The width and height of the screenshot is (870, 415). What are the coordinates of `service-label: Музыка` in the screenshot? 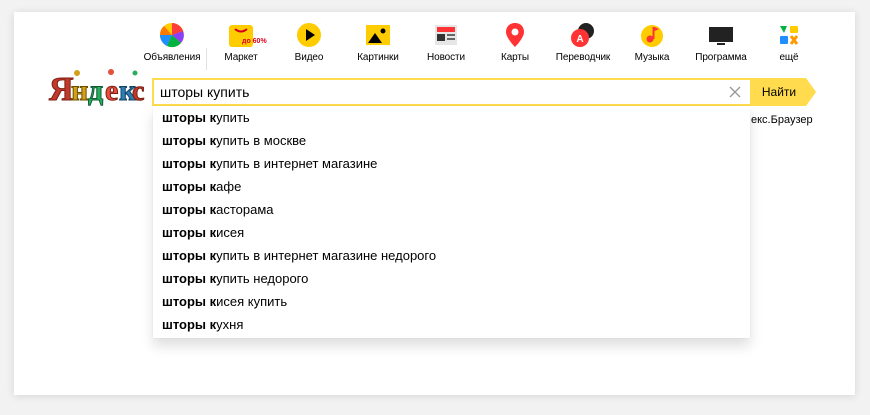 It's located at (652, 57).